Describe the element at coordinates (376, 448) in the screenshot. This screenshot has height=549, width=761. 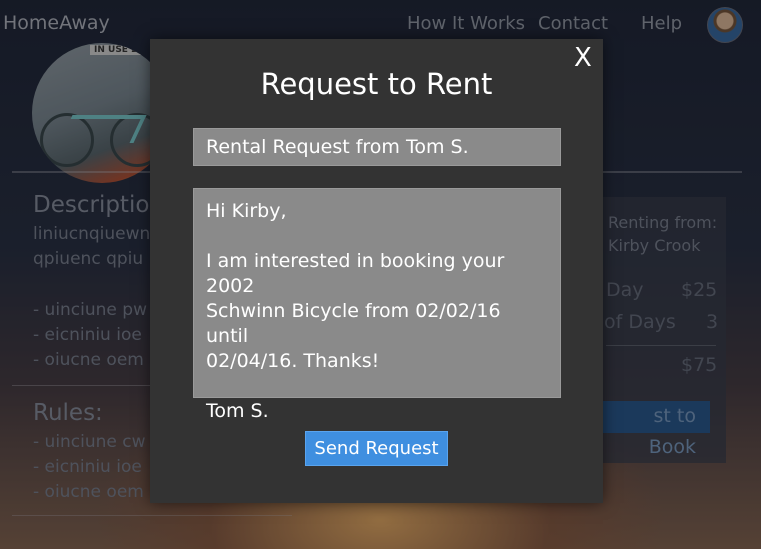
I see `send-request-button: Send Request` at that location.